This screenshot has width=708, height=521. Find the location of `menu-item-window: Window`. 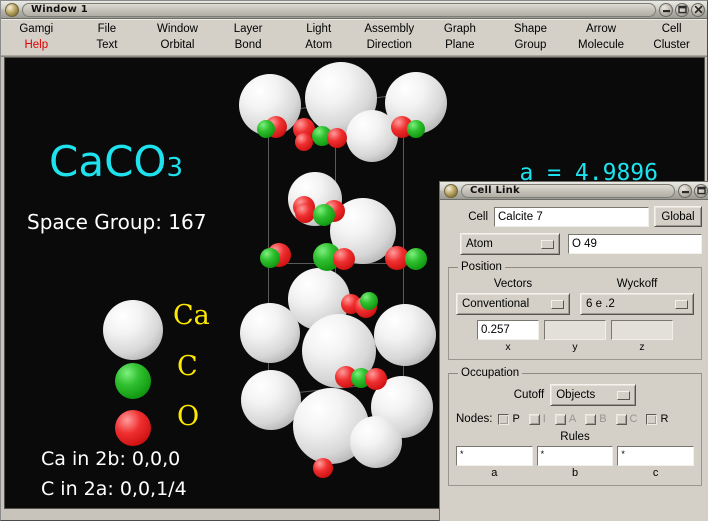

menu-item-window: Window is located at coordinates (177, 29).